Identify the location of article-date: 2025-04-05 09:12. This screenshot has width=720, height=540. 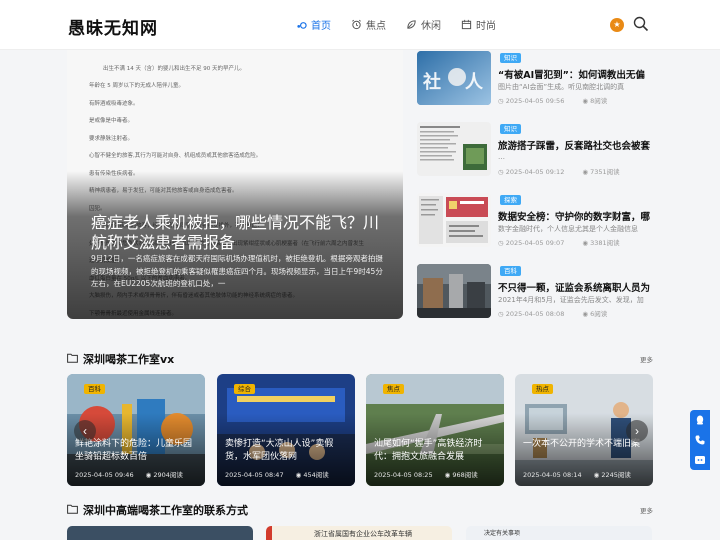
(535, 172).